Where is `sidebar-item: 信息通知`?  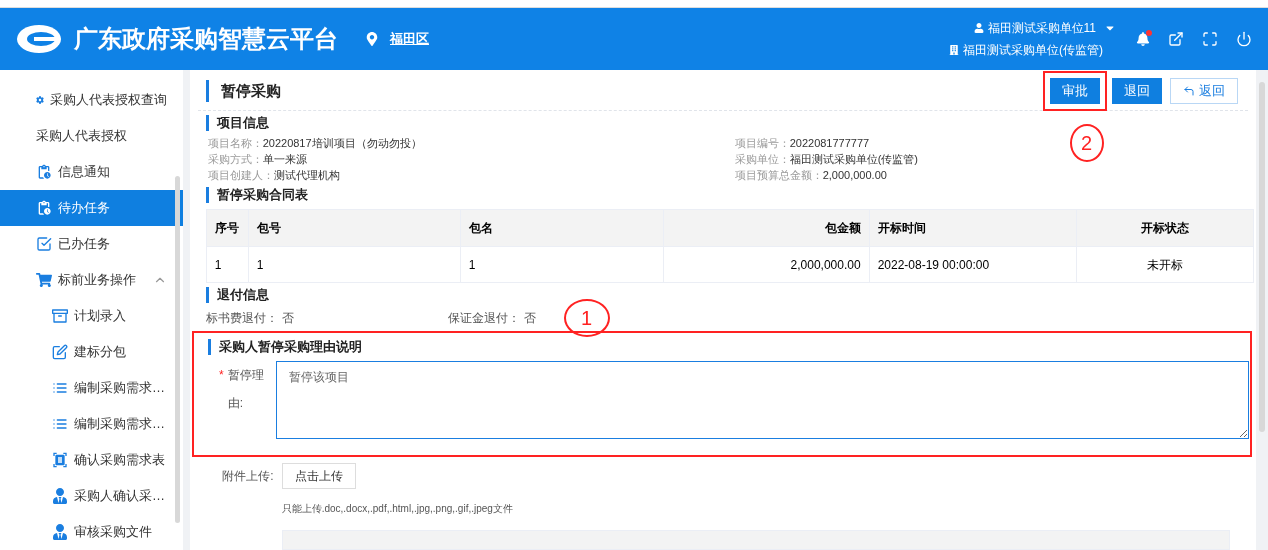 sidebar-item: 信息通知 is located at coordinates (91, 172).